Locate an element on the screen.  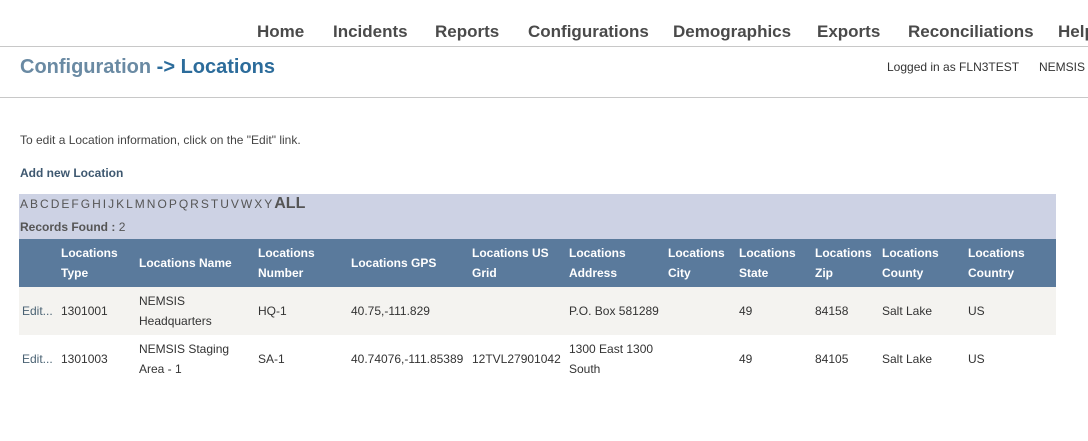
filter-letter-m: M is located at coordinates (140, 204).